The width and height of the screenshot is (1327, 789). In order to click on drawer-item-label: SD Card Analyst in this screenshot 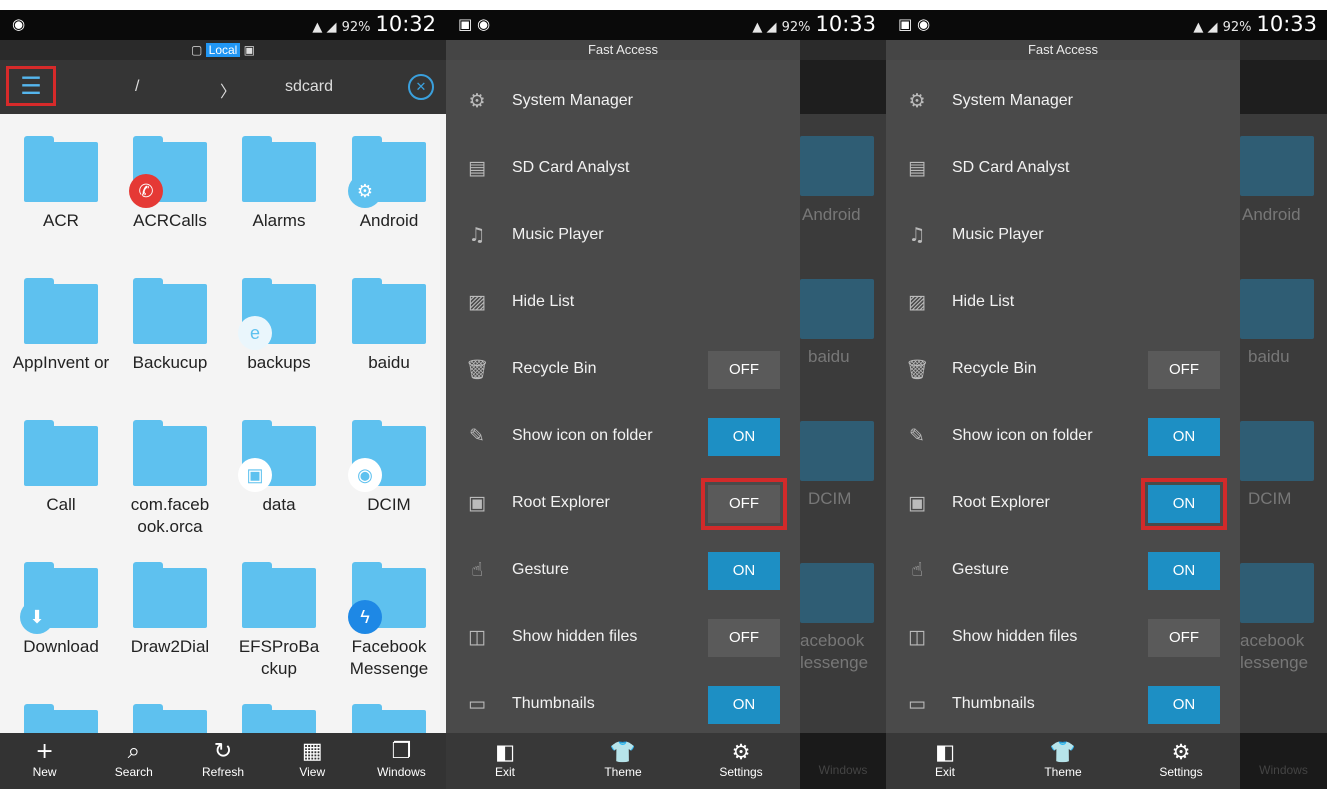, I will do `click(1011, 167)`.